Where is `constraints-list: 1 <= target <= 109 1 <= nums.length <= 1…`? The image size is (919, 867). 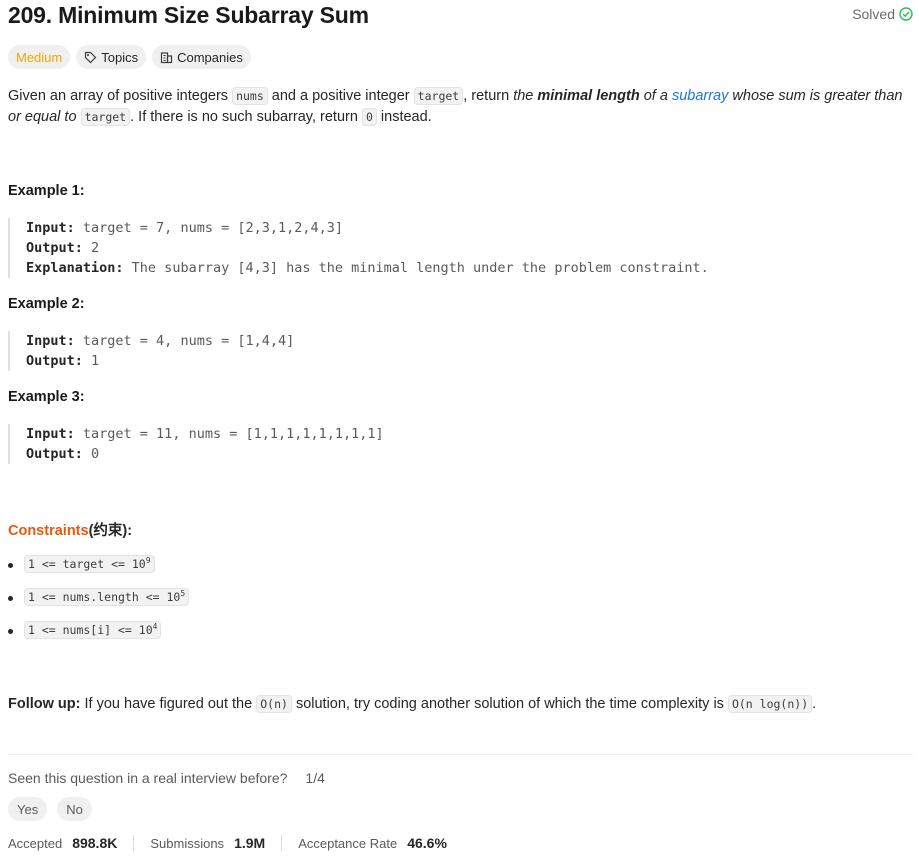
constraints-list: 1 <= target <= 109 1 <= nums.length <= 1… is located at coordinates (99, 603).